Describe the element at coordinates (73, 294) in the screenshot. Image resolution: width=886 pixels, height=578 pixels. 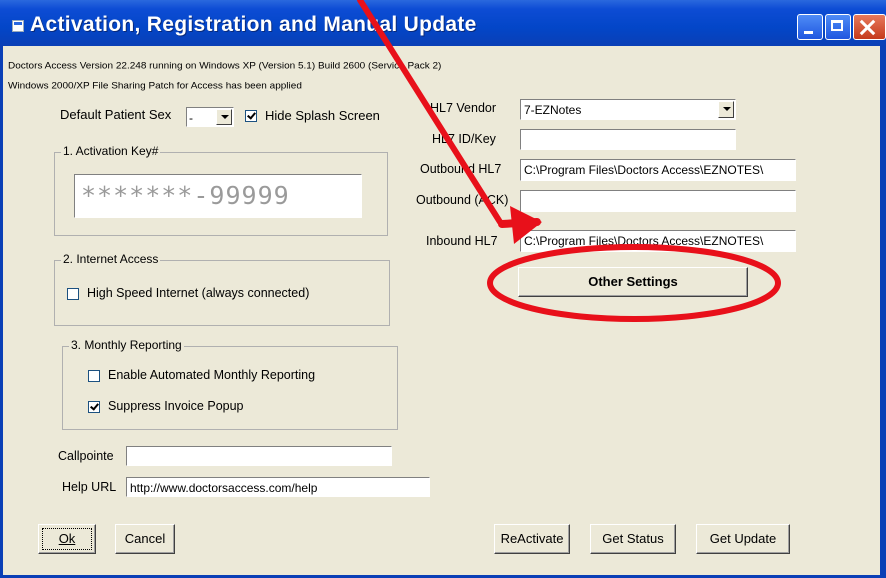
I see `high-speed-internet-checkbox` at that location.